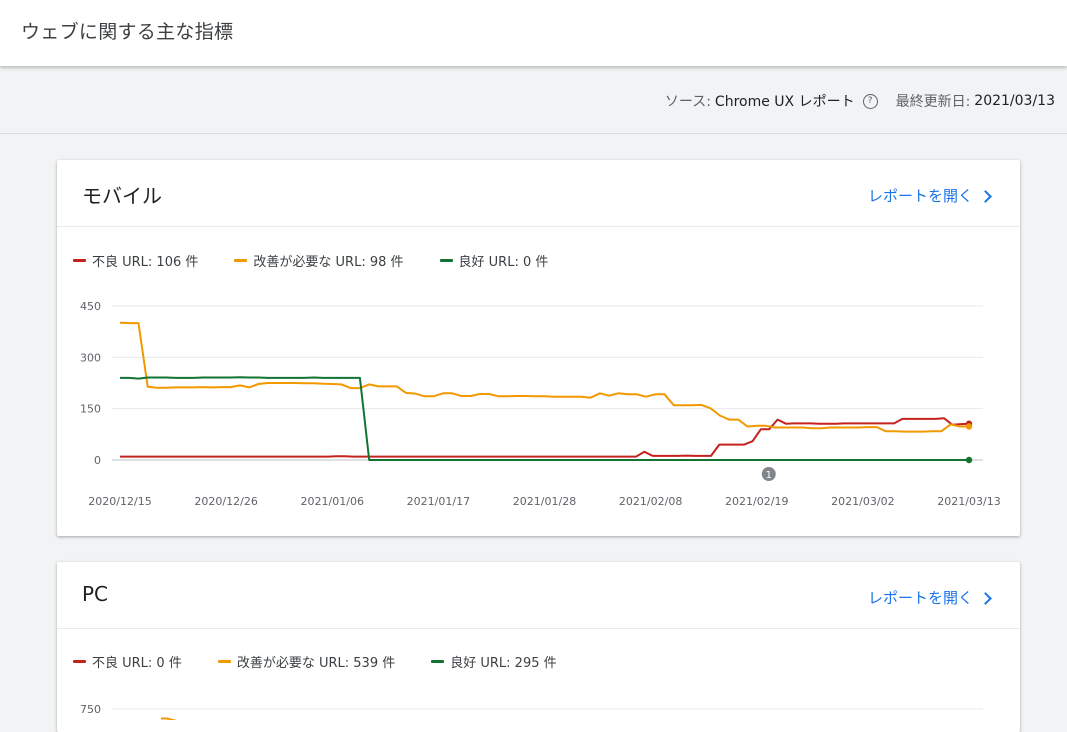 The image size is (1067, 732). I want to click on legend-item-needs-improvement: 改善が必要な URL: 539 件, so click(306, 661).